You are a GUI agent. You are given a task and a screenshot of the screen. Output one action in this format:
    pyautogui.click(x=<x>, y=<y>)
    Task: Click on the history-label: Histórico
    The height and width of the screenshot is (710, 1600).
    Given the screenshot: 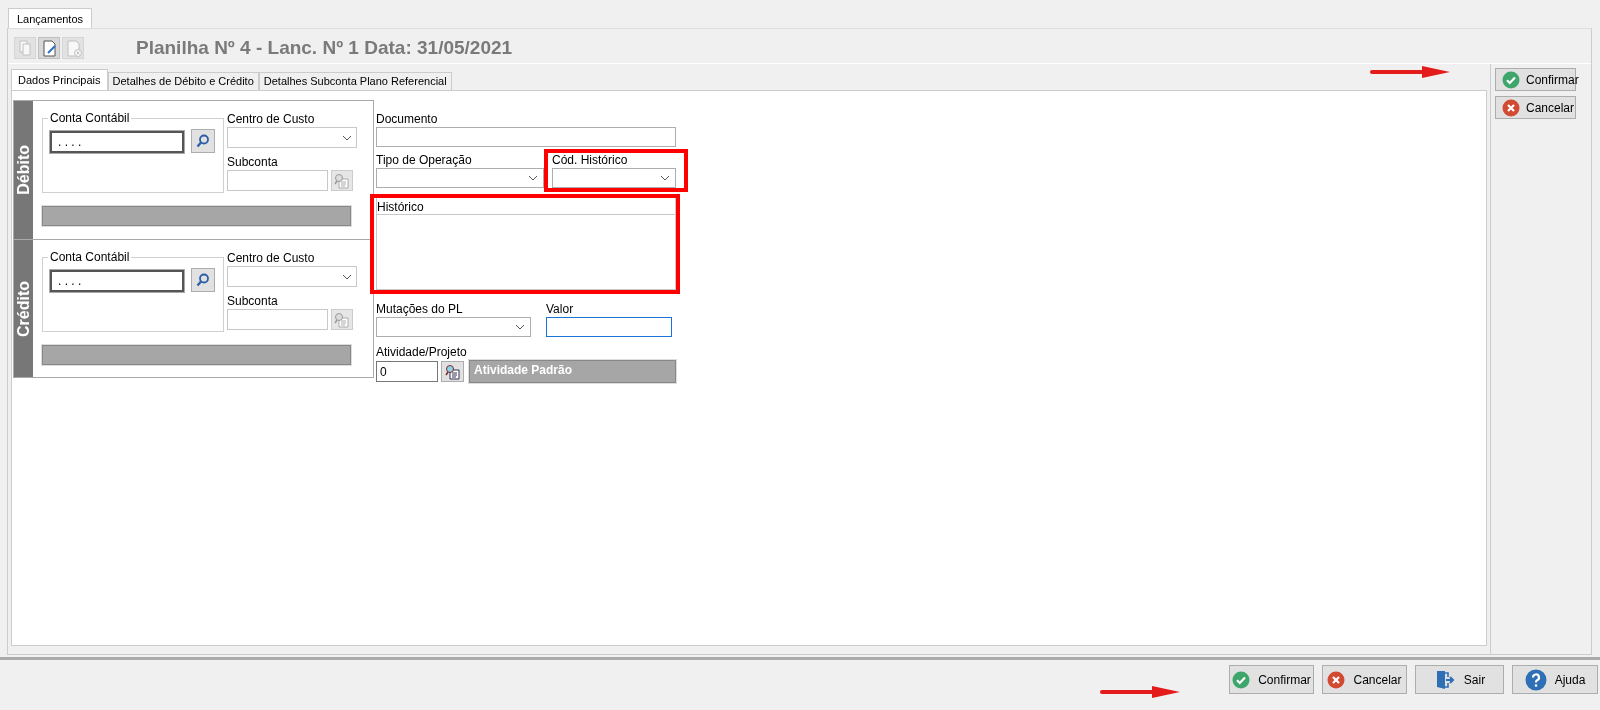 What is the action you would take?
    pyautogui.click(x=526, y=206)
    